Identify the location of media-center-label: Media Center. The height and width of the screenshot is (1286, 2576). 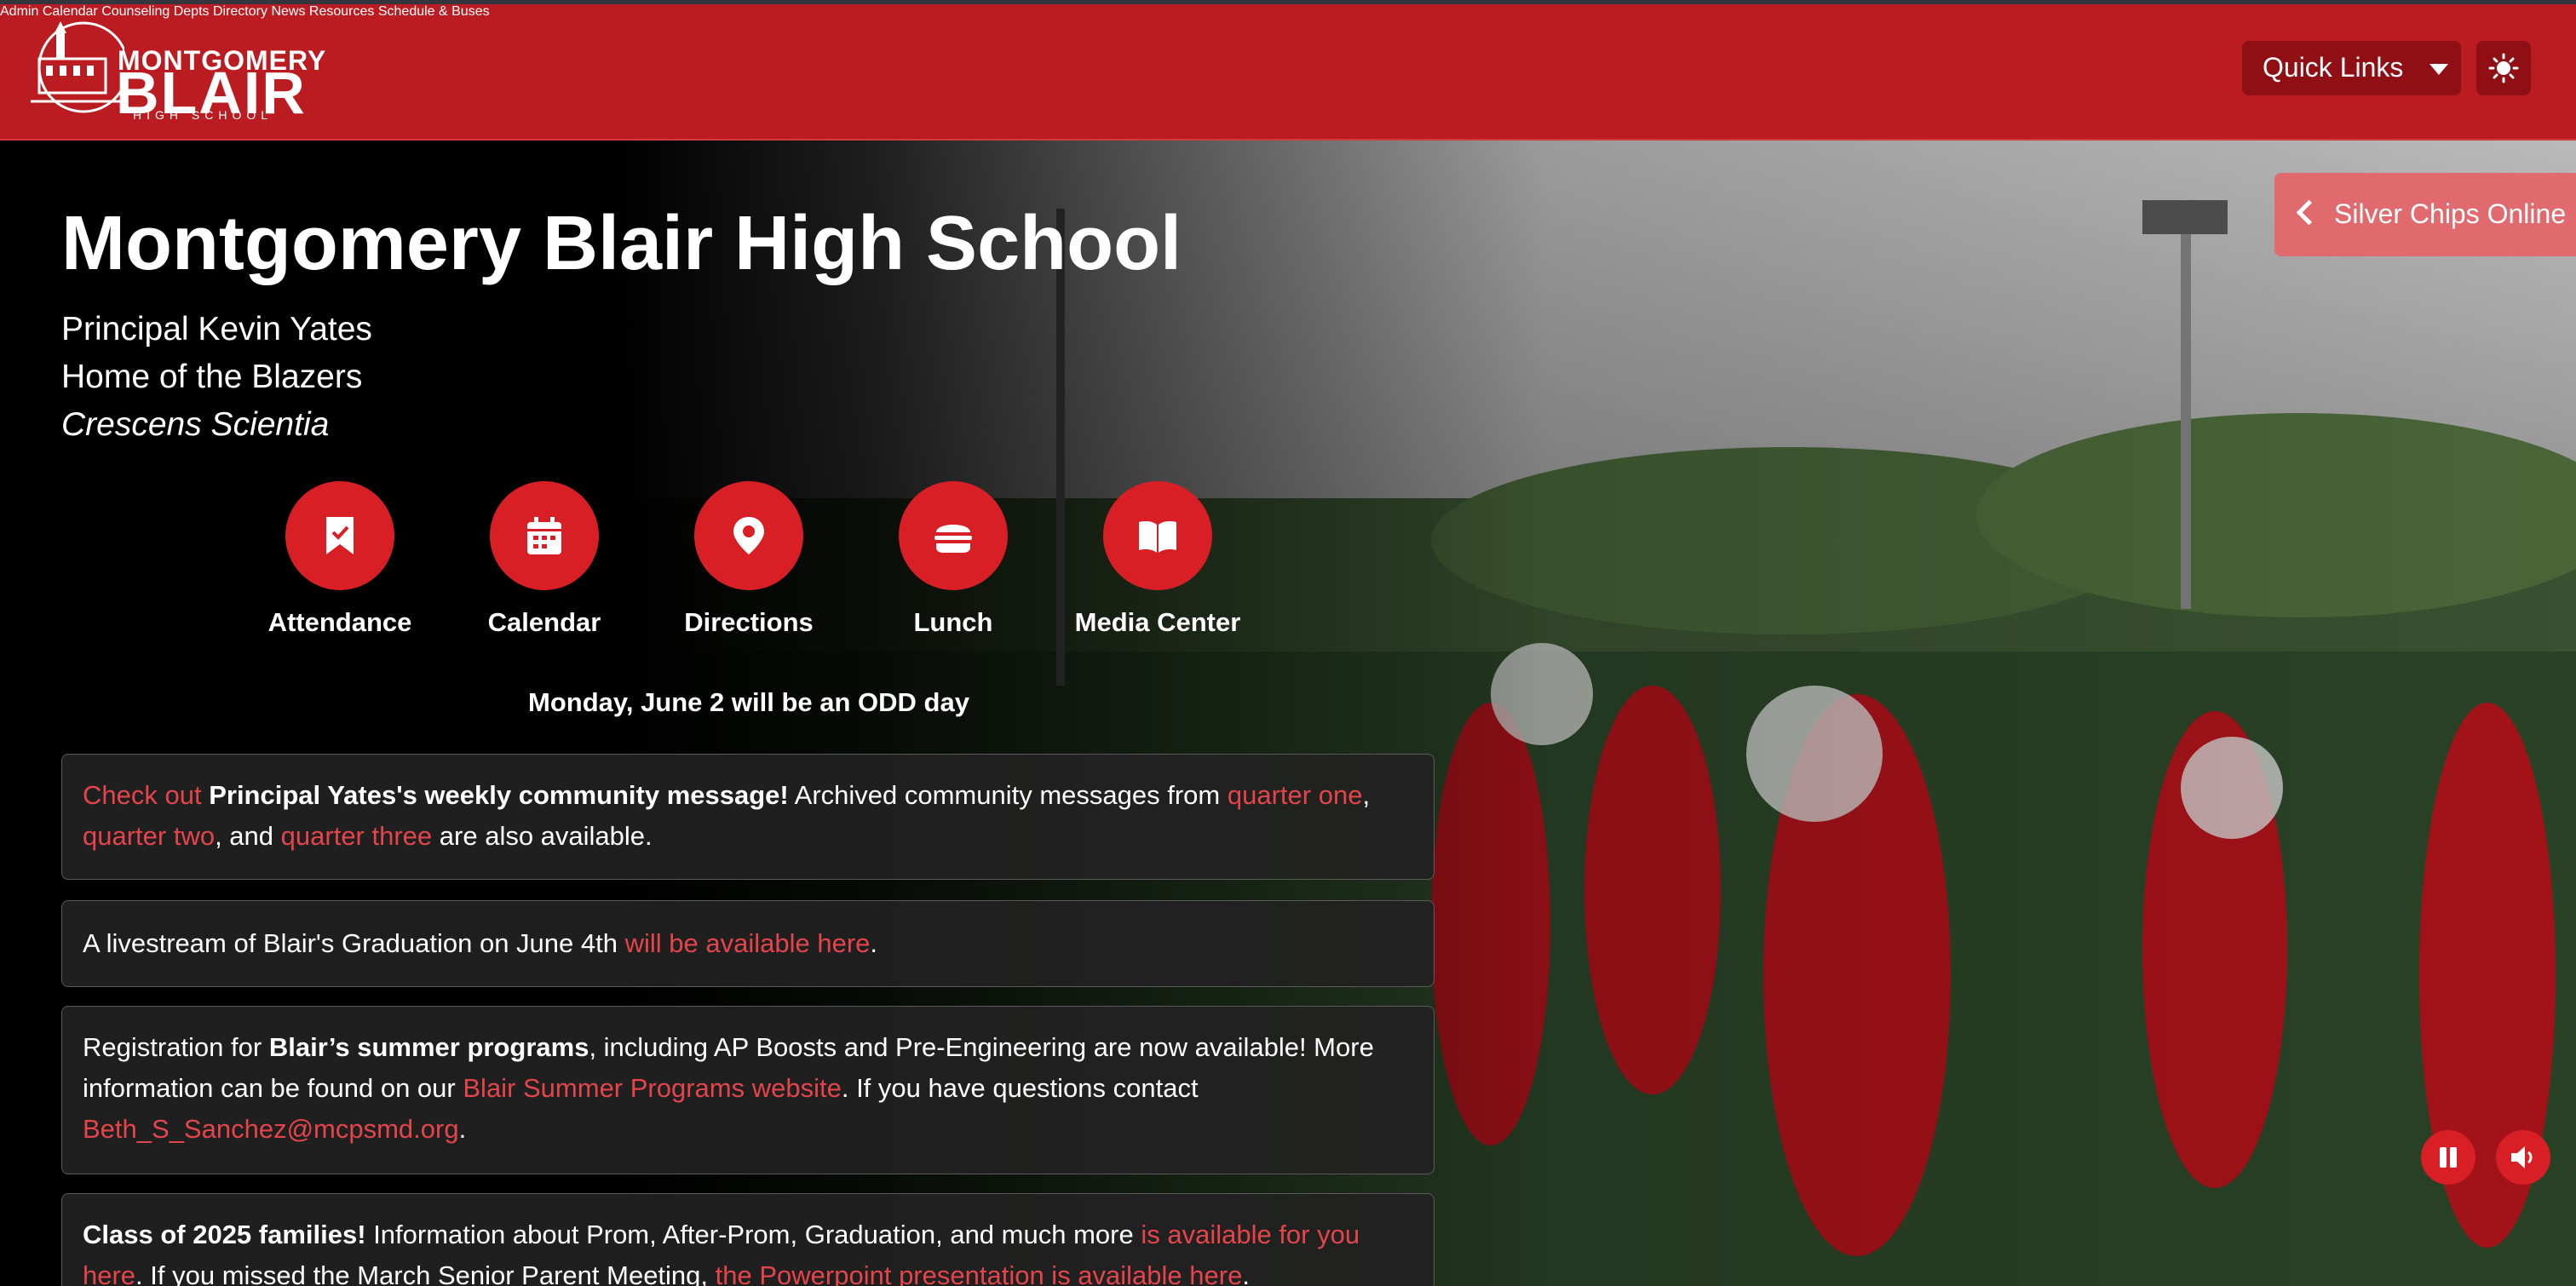
(1157, 622).